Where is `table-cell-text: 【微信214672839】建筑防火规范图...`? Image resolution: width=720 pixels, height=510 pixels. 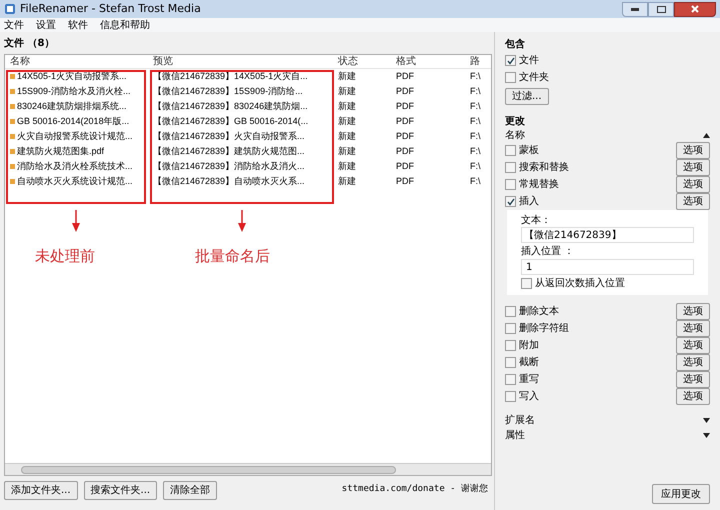 table-cell-text: 【微信214672839】建筑防火规范图... is located at coordinates (229, 151).